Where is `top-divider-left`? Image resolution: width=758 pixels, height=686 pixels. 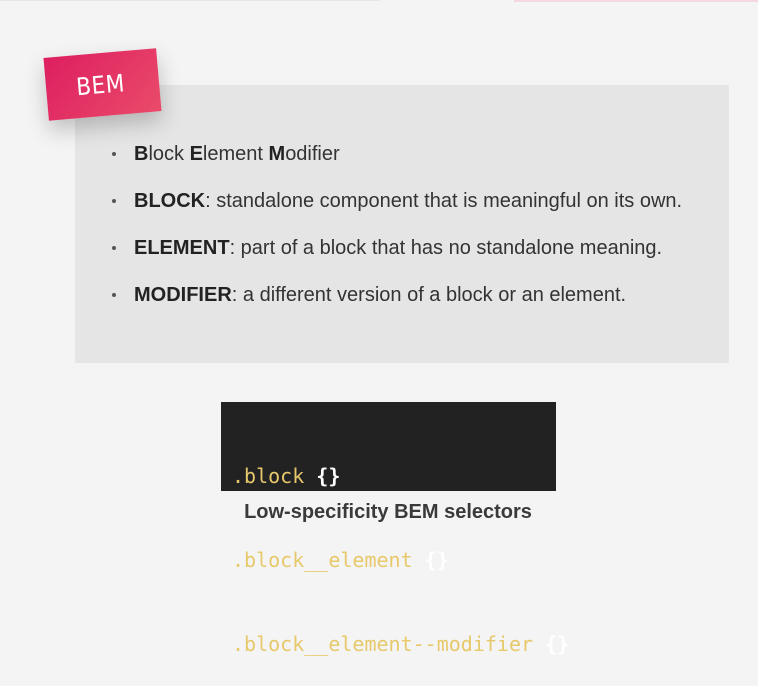 top-divider-left is located at coordinates (190, 0).